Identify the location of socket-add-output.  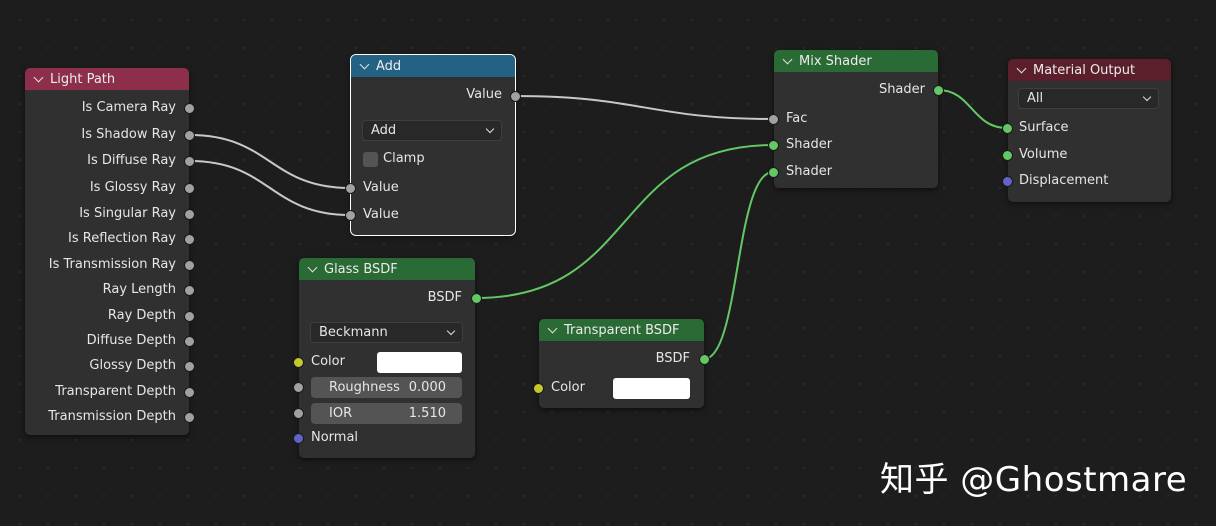
(515, 96).